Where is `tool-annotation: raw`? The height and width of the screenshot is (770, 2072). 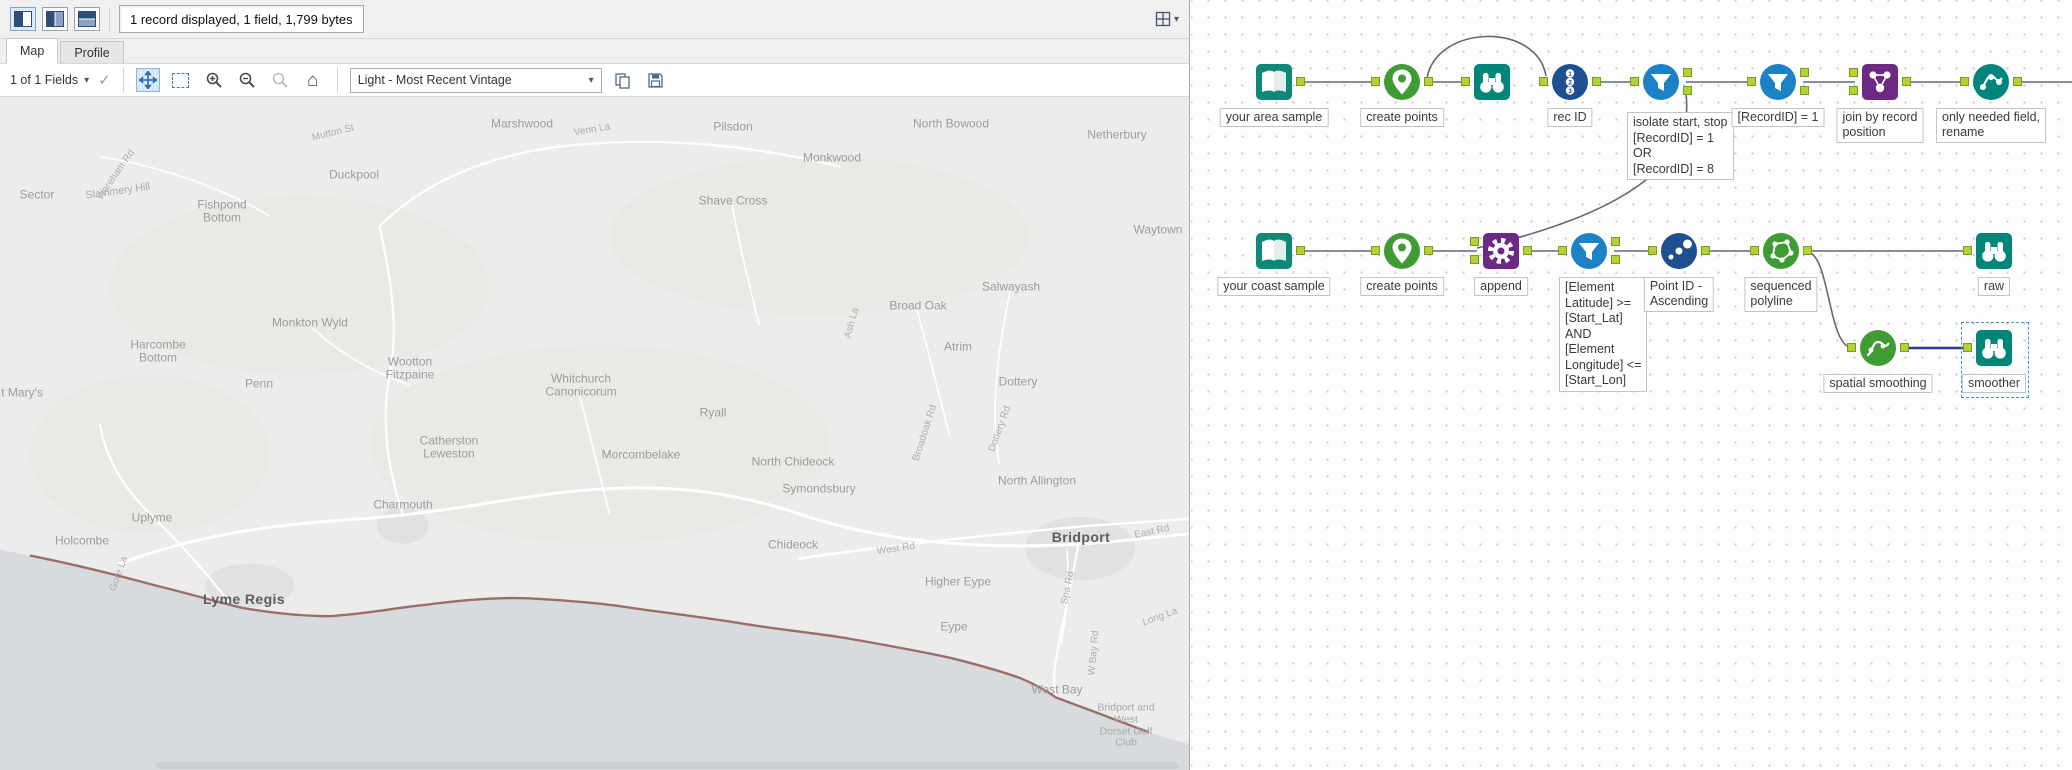
tool-annotation: raw is located at coordinates (1994, 287).